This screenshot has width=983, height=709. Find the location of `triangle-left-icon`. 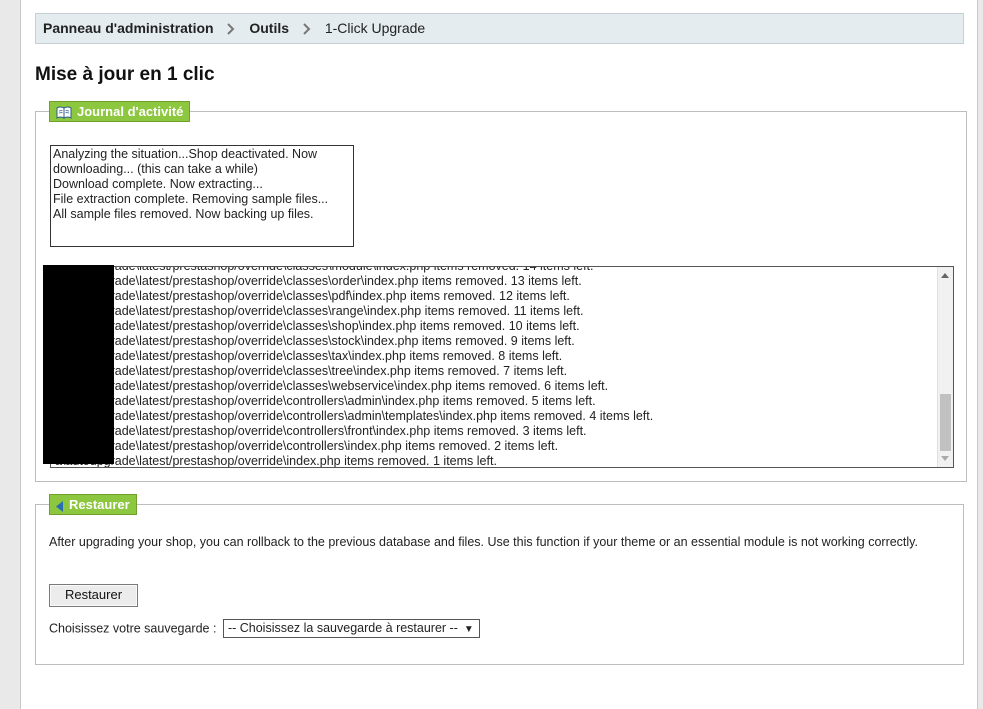

triangle-left-icon is located at coordinates (60, 507).